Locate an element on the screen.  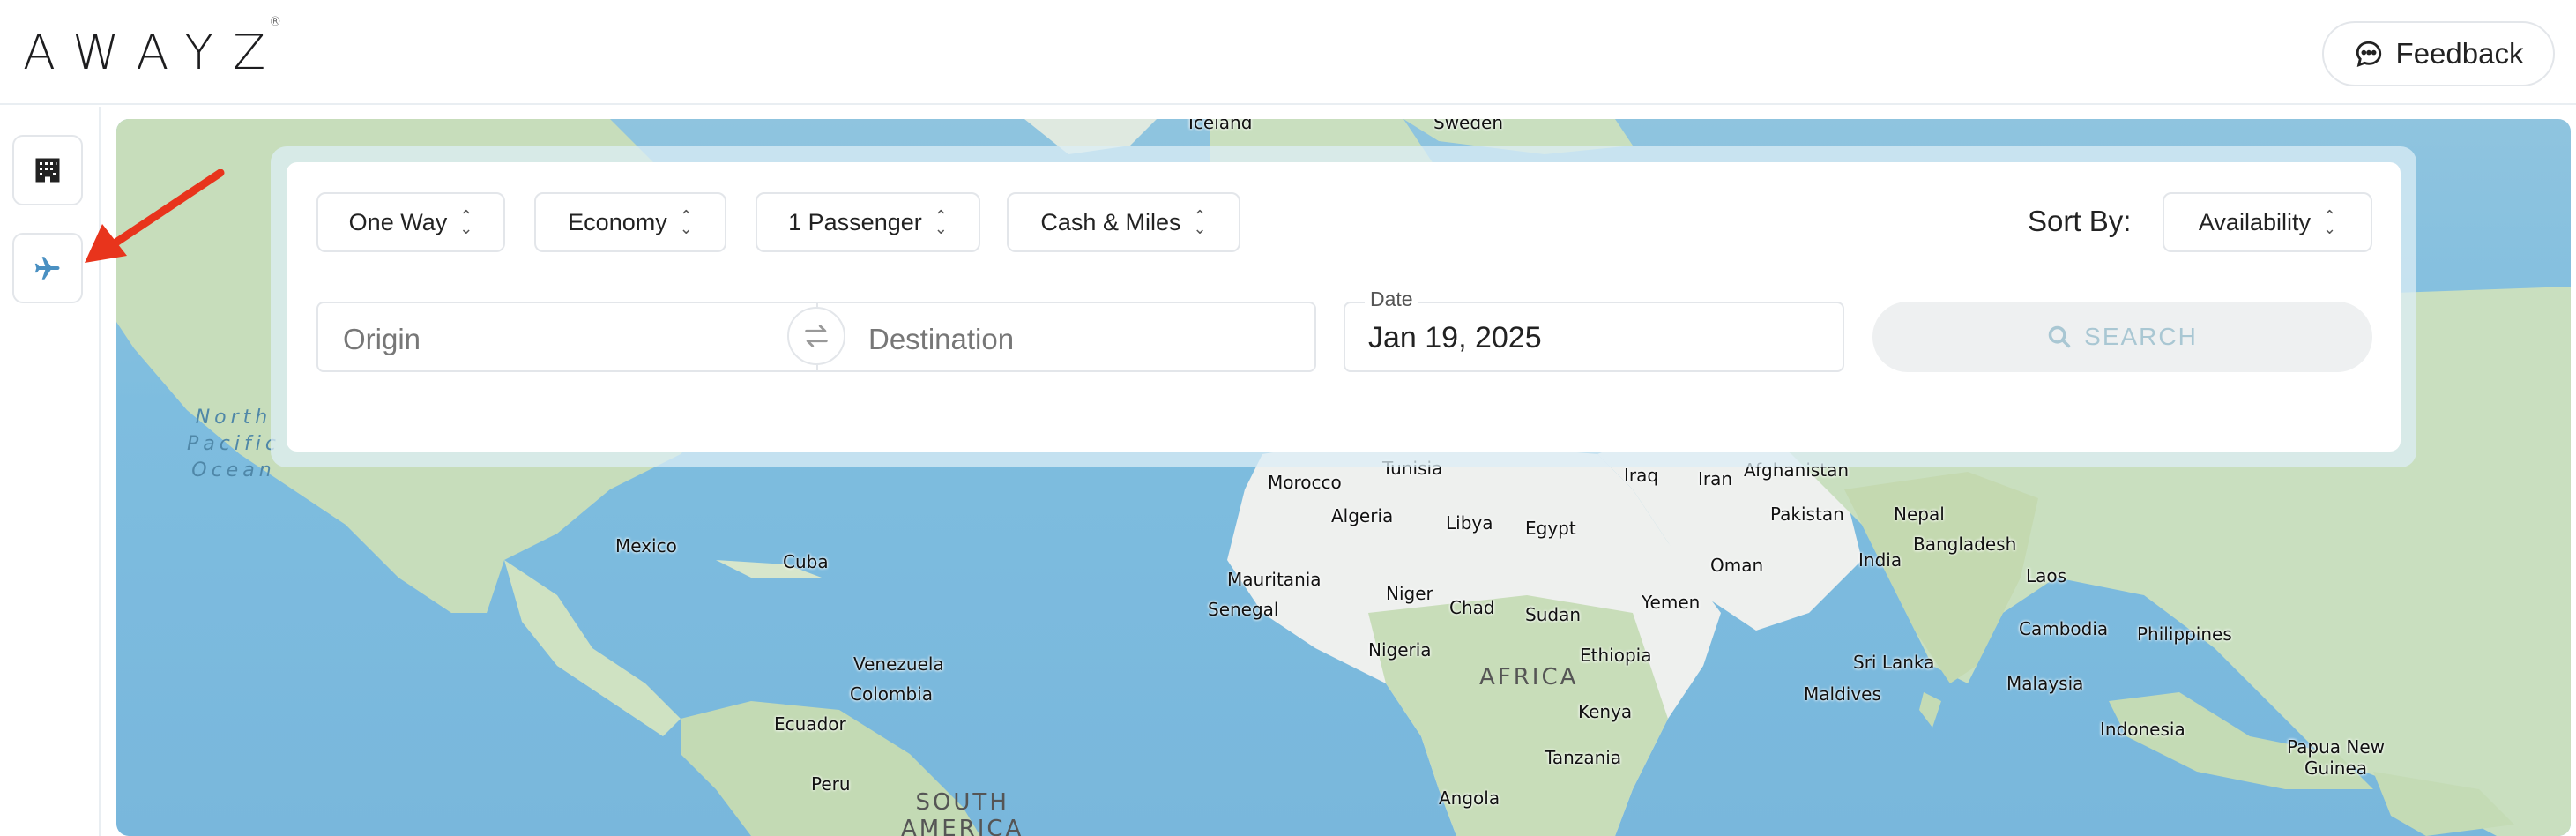
chat-bubble-icon is located at coordinates (2368, 54).